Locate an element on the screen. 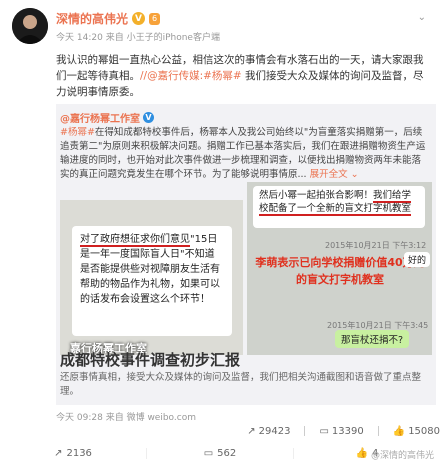 The height and width of the screenshot is (467, 440). comment-button: ▭ 562 is located at coordinates (220, 453).